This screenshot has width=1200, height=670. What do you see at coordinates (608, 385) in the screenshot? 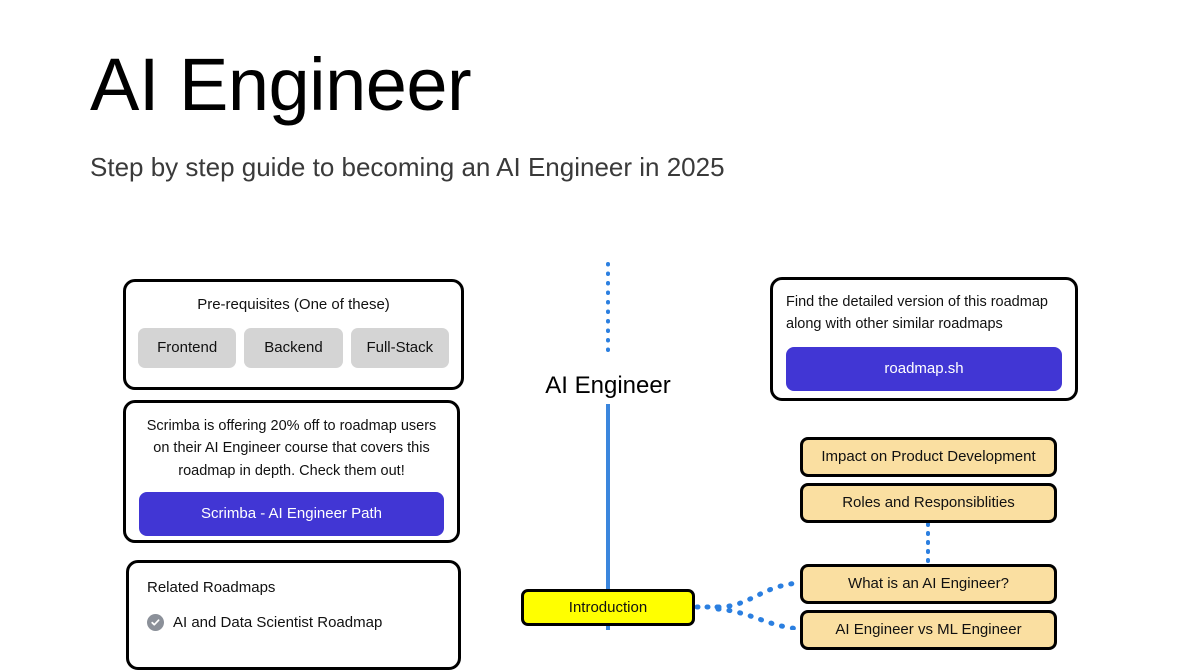
I see `roadmap-center-label: AI Engineer` at bounding box center [608, 385].